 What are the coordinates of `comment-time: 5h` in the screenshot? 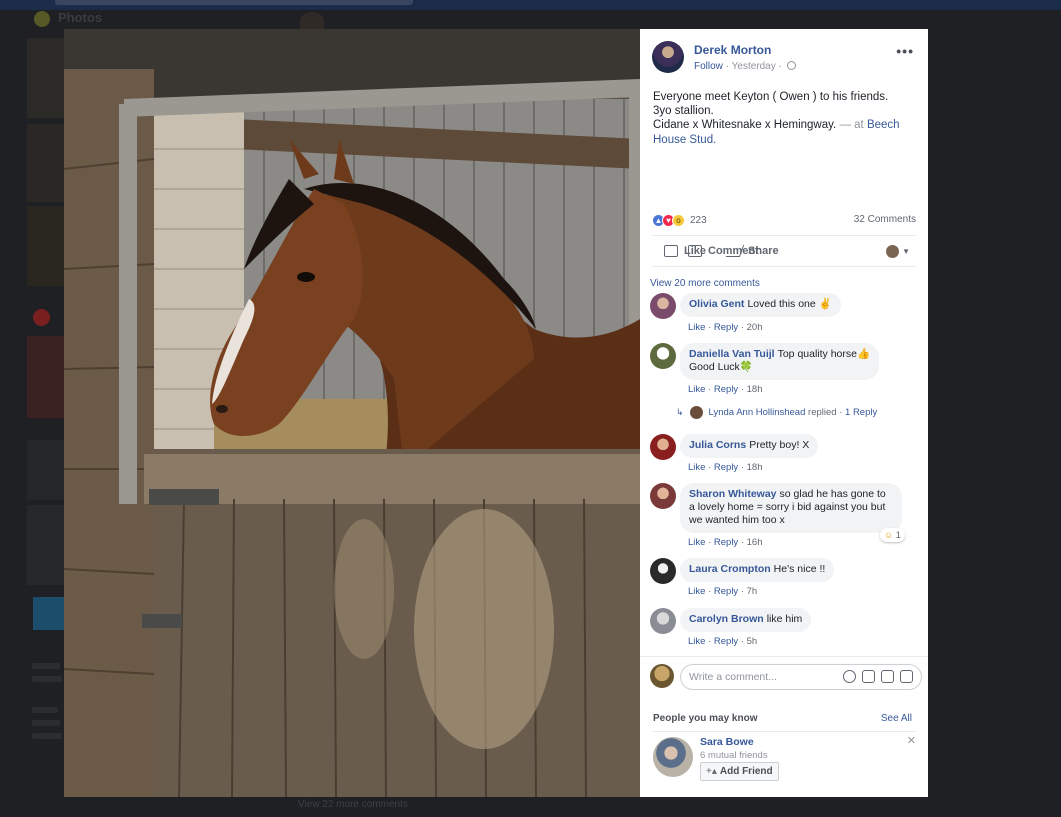 It's located at (752, 641).